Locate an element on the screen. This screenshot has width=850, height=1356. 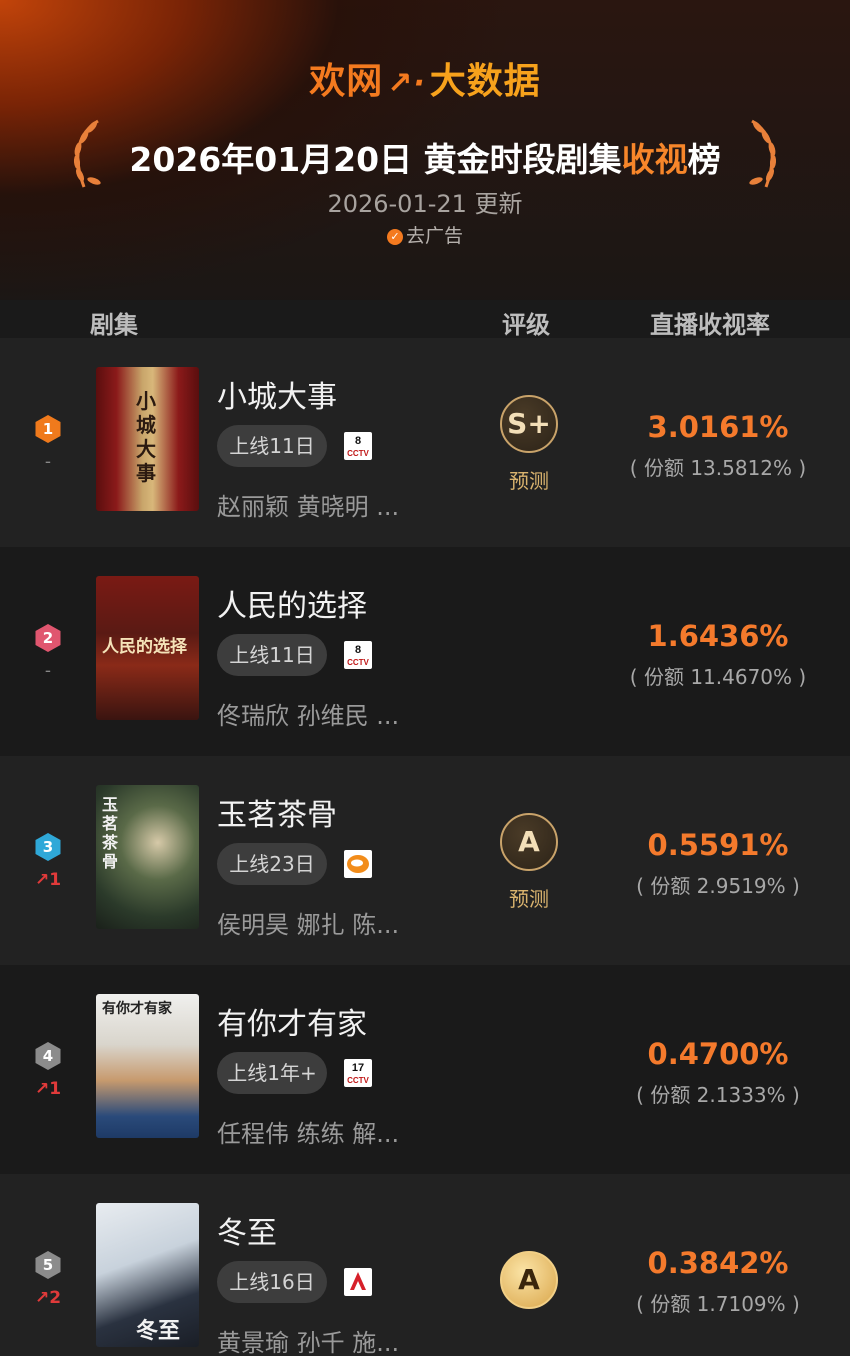
grade-badge: S+ is located at coordinates (529, 424).